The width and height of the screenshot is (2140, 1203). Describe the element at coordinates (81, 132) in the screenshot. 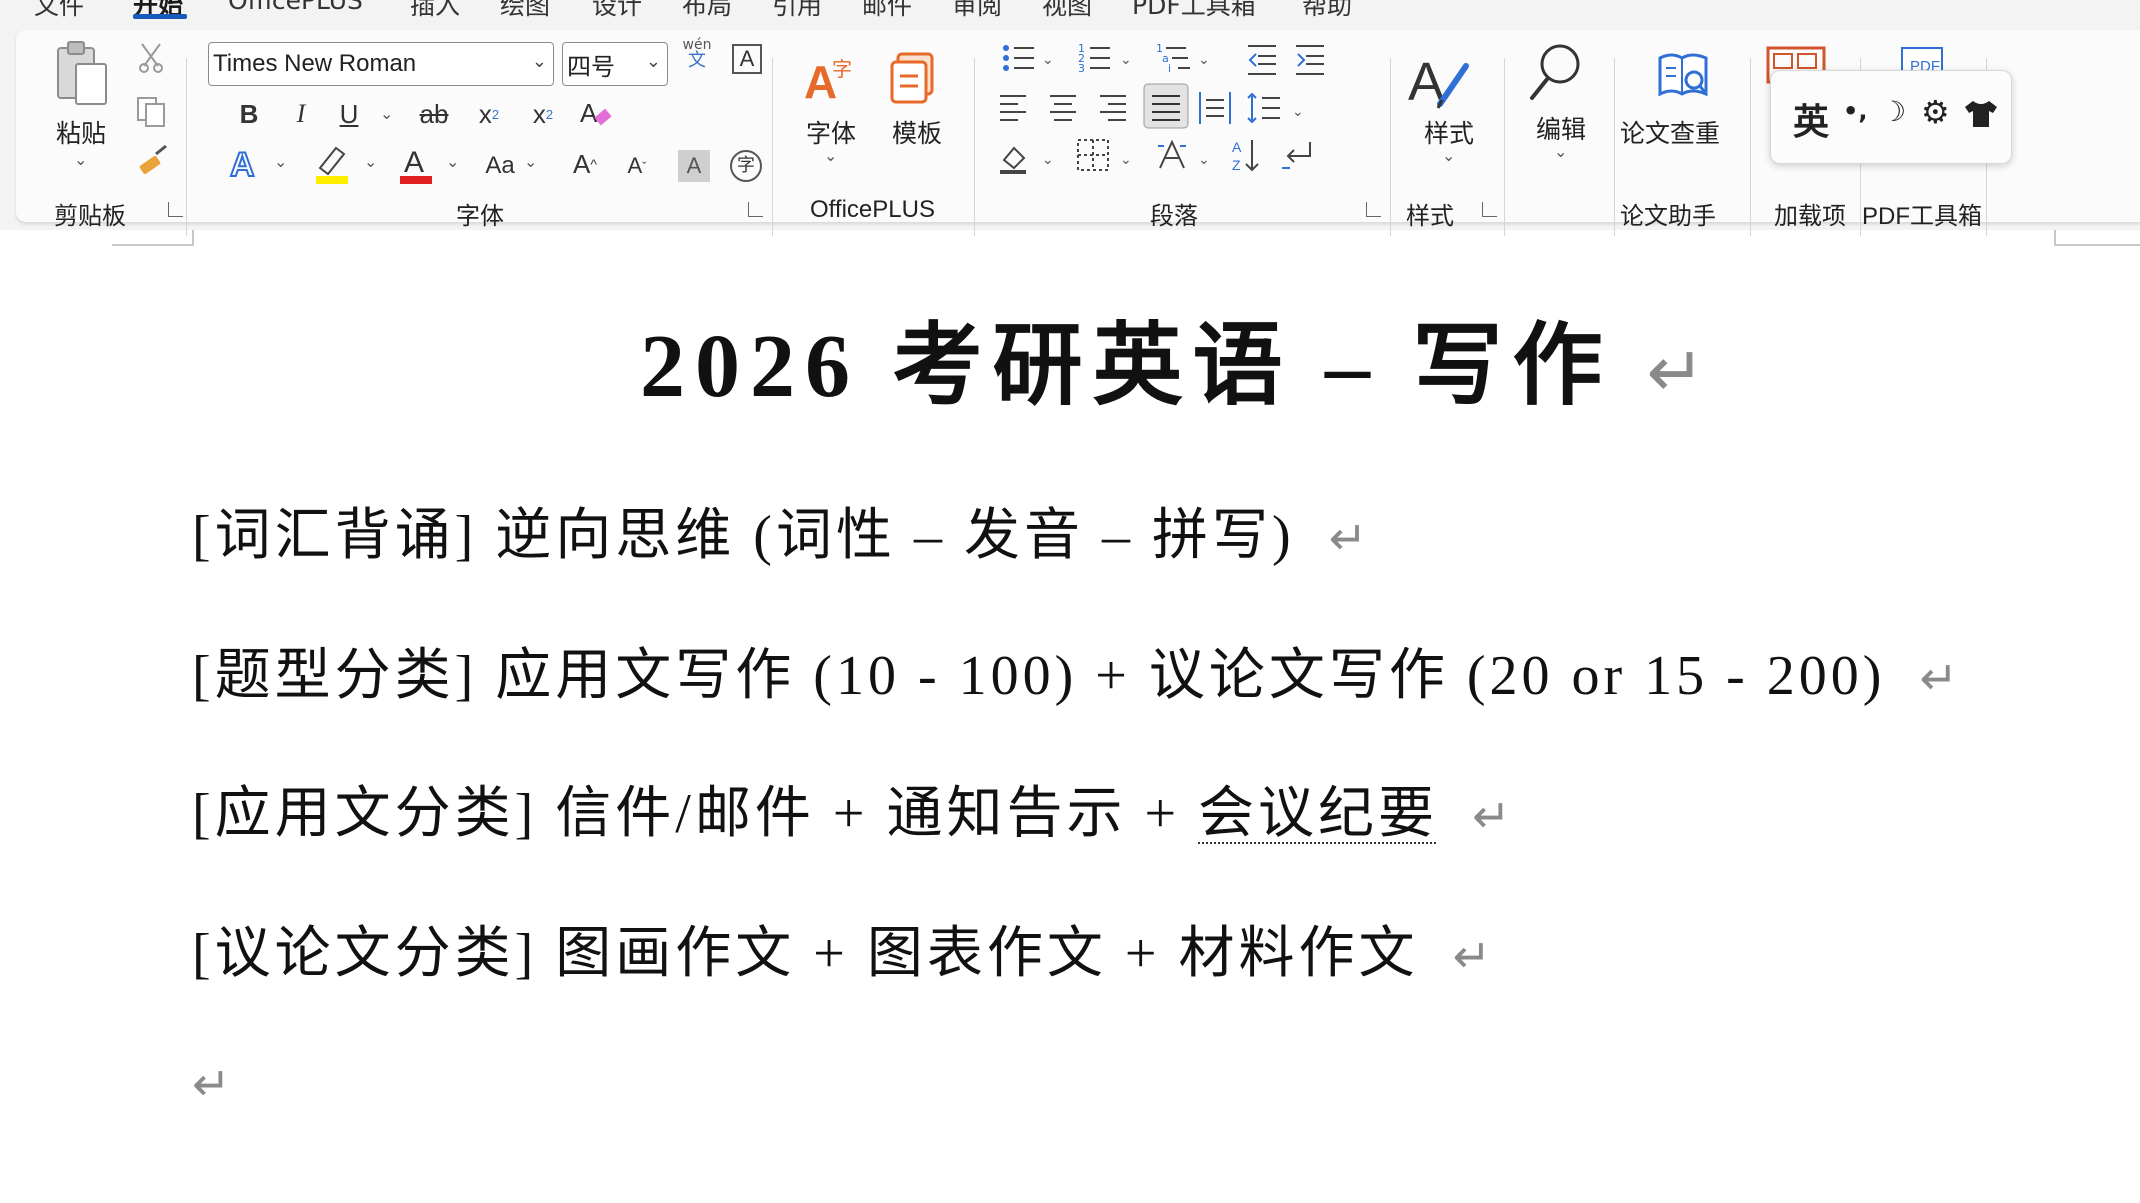

I see `paste-button: 粘贴` at that location.